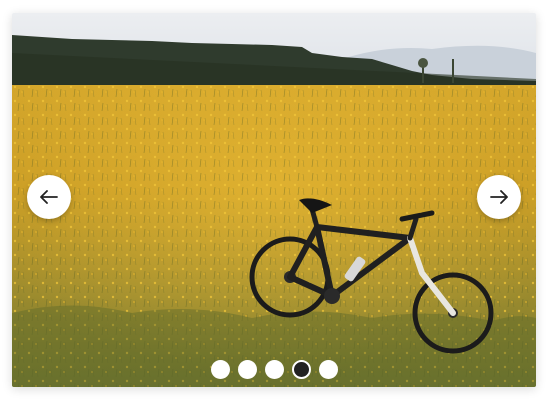 This screenshot has width=553, height=401. I want to click on arrow-left-icon, so click(49, 197).